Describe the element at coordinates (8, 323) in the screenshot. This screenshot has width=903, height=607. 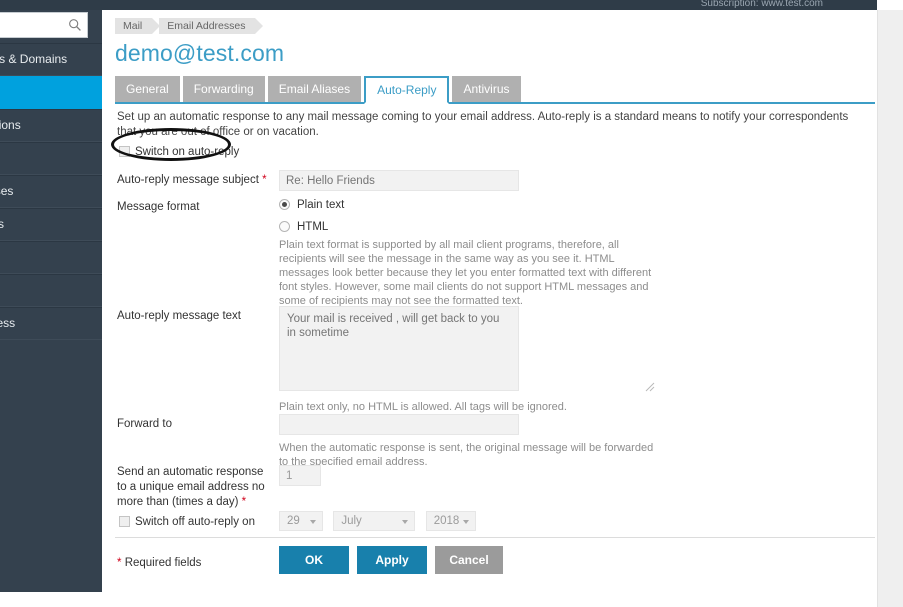
I see `sidebar-item-label: WordPress` at that location.